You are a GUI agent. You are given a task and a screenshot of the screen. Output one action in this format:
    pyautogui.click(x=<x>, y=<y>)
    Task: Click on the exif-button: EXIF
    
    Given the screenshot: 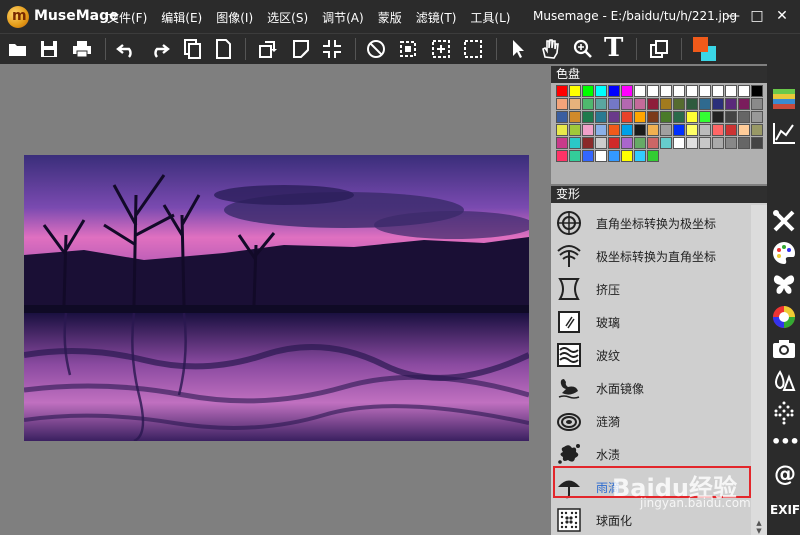 What is the action you would take?
    pyautogui.click(x=785, y=510)
    